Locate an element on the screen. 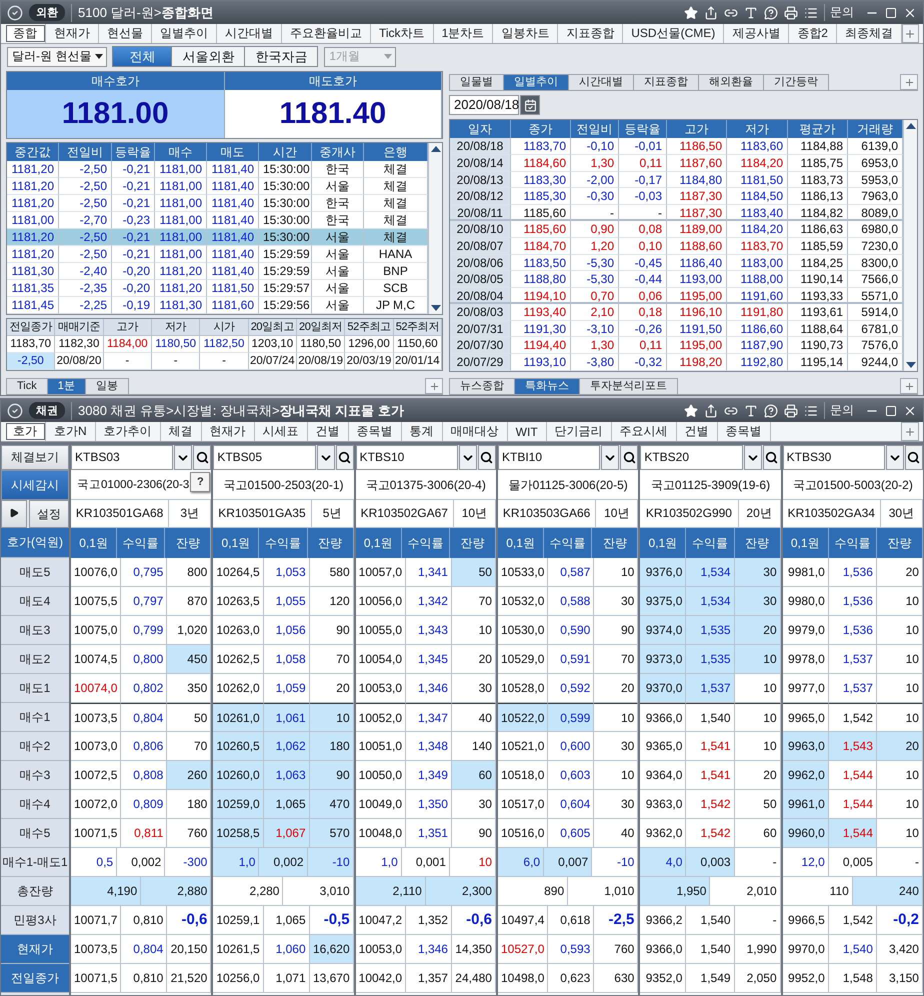  trades-view-button: 체결보기 is located at coordinates (35, 457).